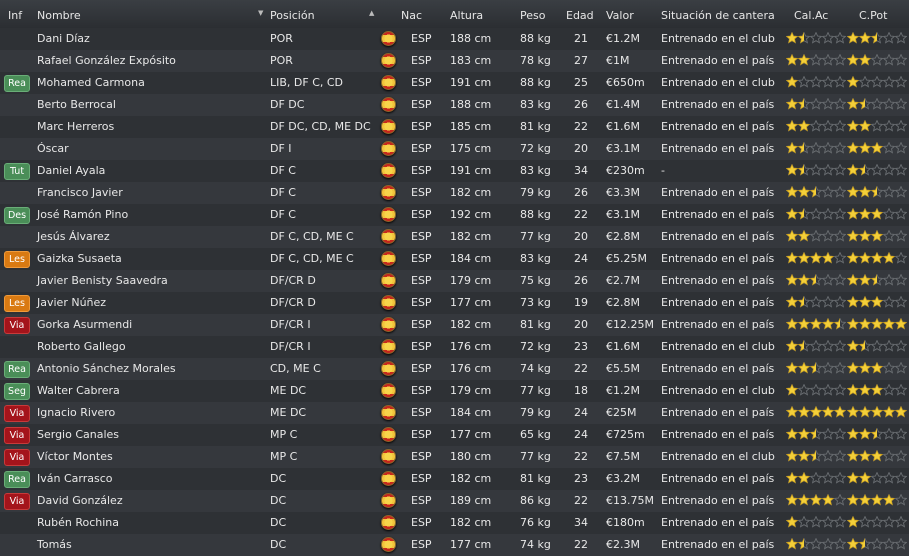  Describe the element at coordinates (78, 435) in the screenshot. I see `player-name: Sergio Canales` at that location.